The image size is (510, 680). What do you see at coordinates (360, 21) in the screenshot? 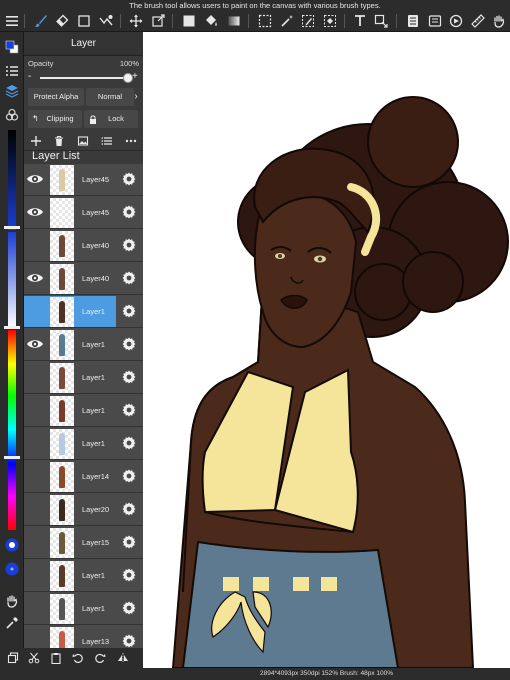
I see `text-tool-icon` at bounding box center [360, 21].